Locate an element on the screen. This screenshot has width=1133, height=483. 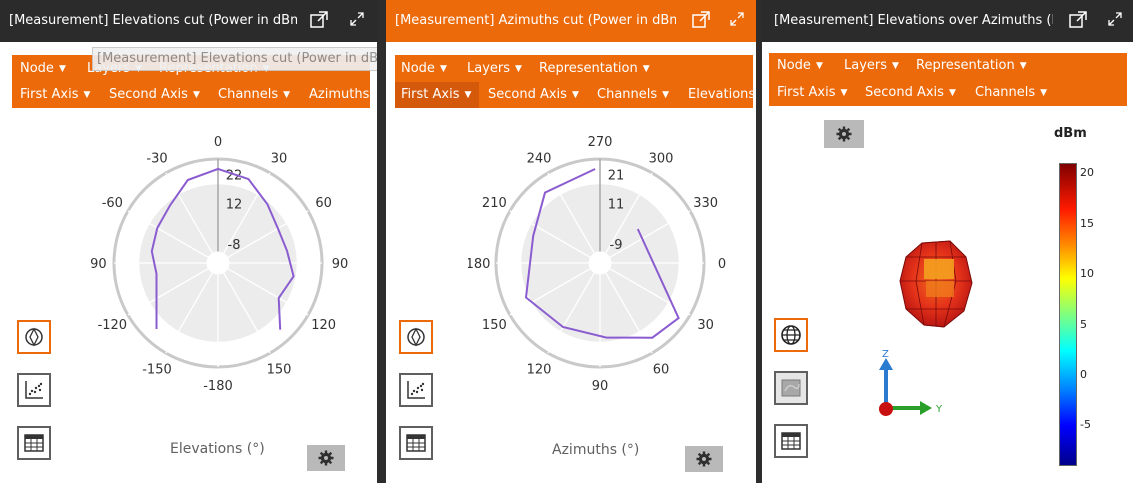
angle-tick-label: -30 is located at coordinates (156, 158).